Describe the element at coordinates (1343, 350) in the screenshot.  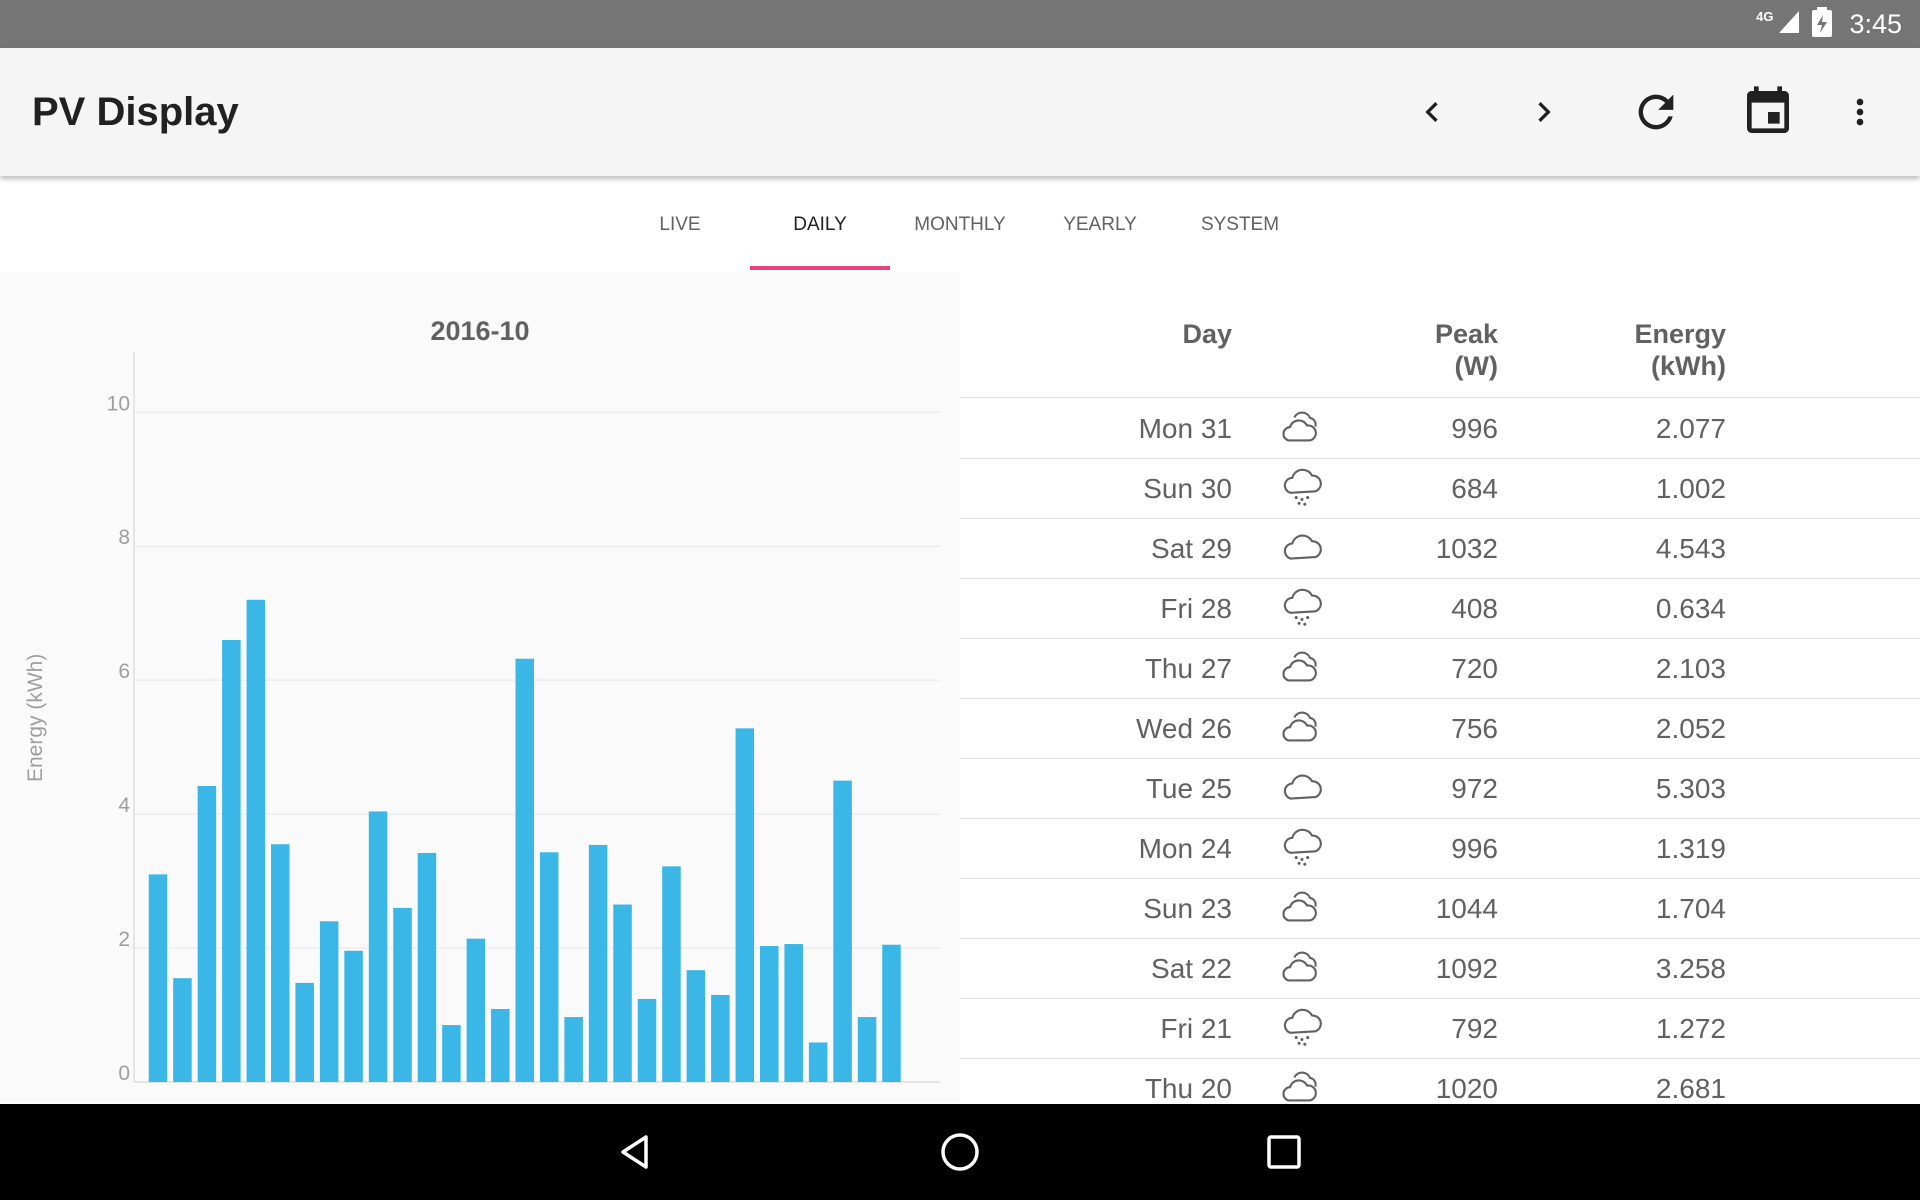
I see `header-energy: Energy (kWh)` at that location.